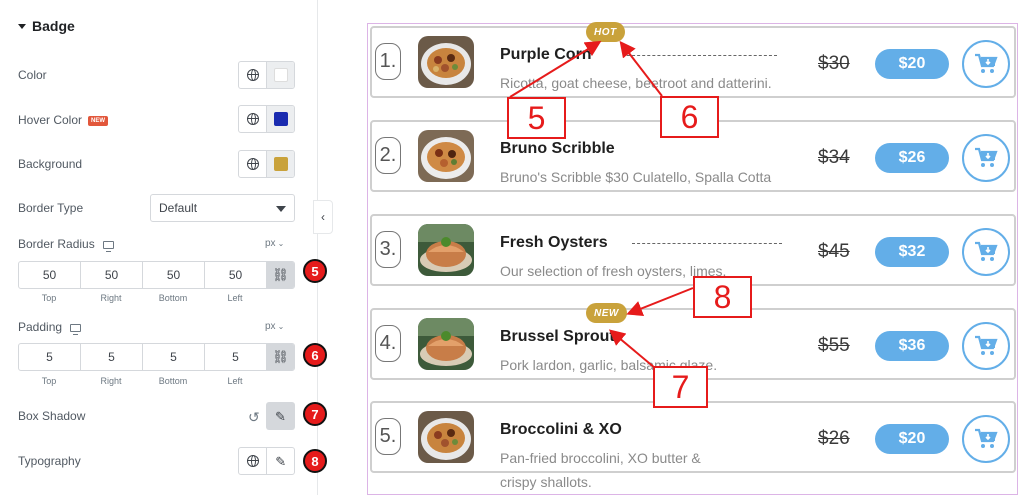 The image size is (1024, 495). Describe the element at coordinates (56, 244) in the screenshot. I see `border-radius-text: Border Radius` at that location.